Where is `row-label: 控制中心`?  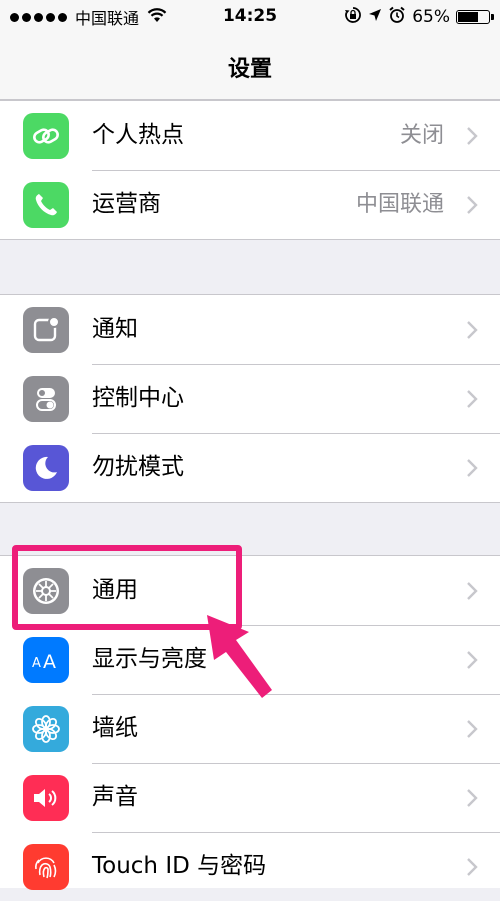
row-label: 控制中心 is located at coordinates (138, 398).